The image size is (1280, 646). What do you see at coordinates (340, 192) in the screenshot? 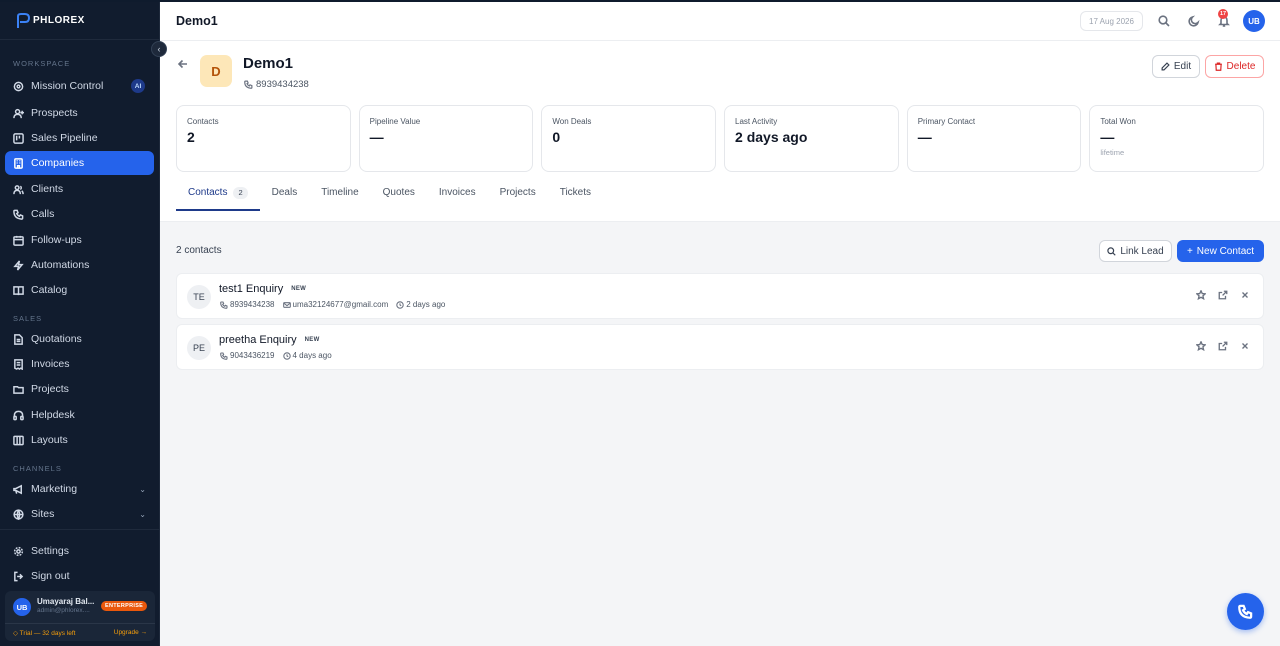
I see `tab-label: Timeline` at bounding box center [340, 192].